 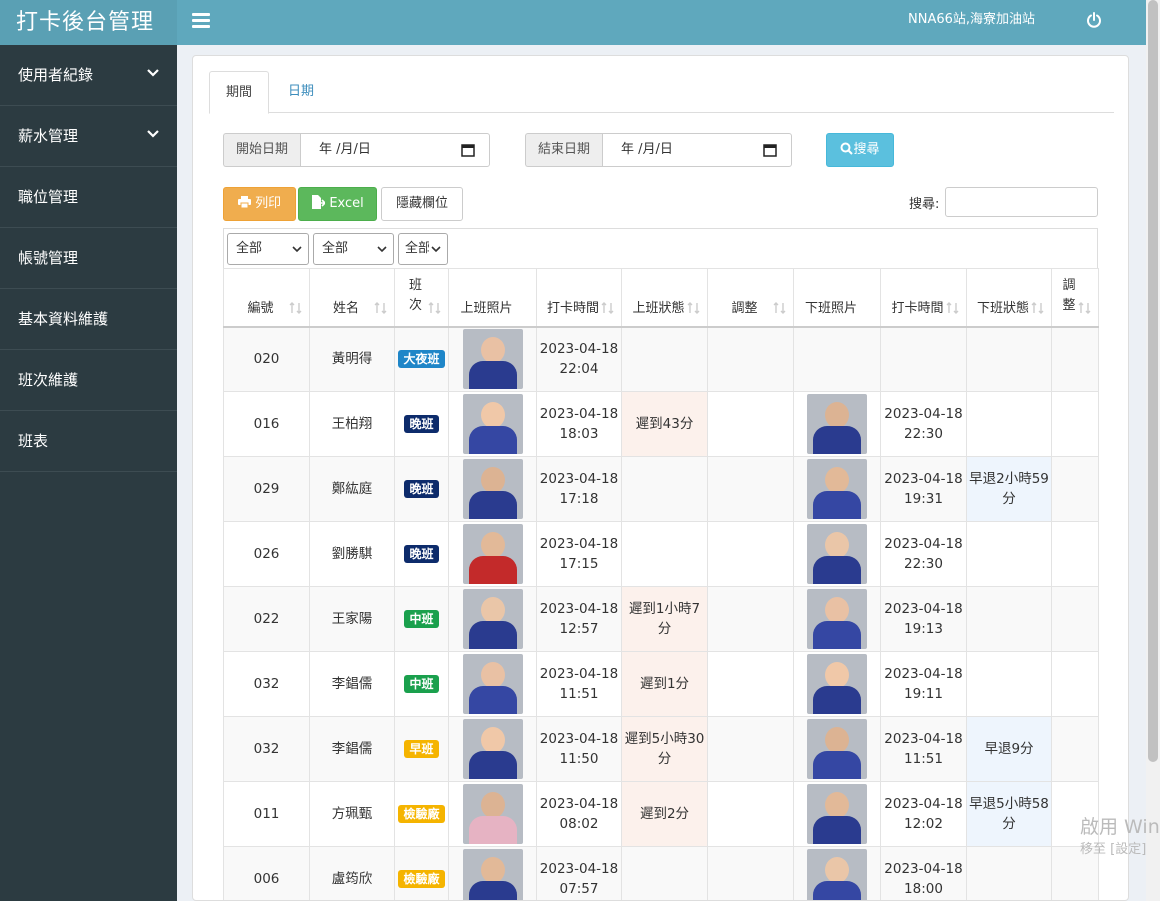 What do you see at coordinates (48, 197) in the screenshot?
I see `sidebar-item-label: 職位管理` at bounding box center [48, 197].